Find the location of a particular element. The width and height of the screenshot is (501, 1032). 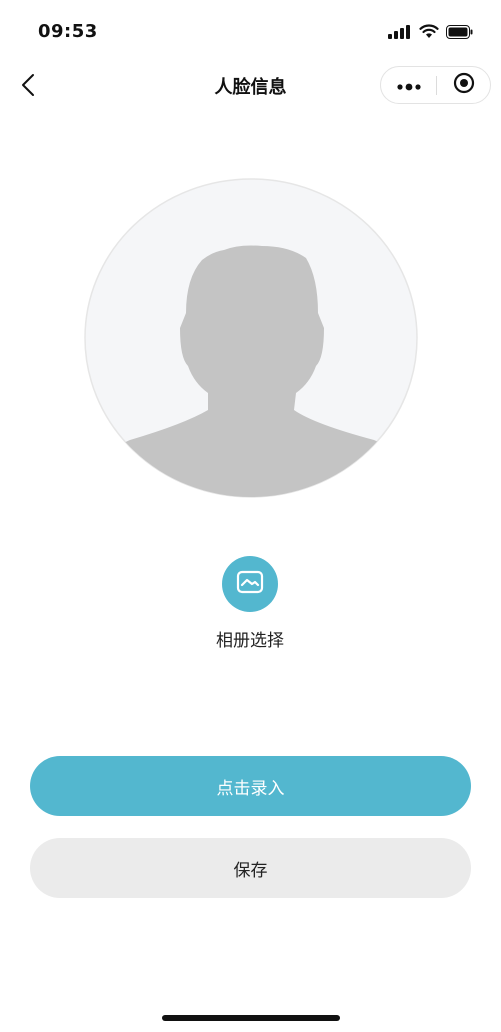

save-label: 保存 is located at coordinates (250, 870).